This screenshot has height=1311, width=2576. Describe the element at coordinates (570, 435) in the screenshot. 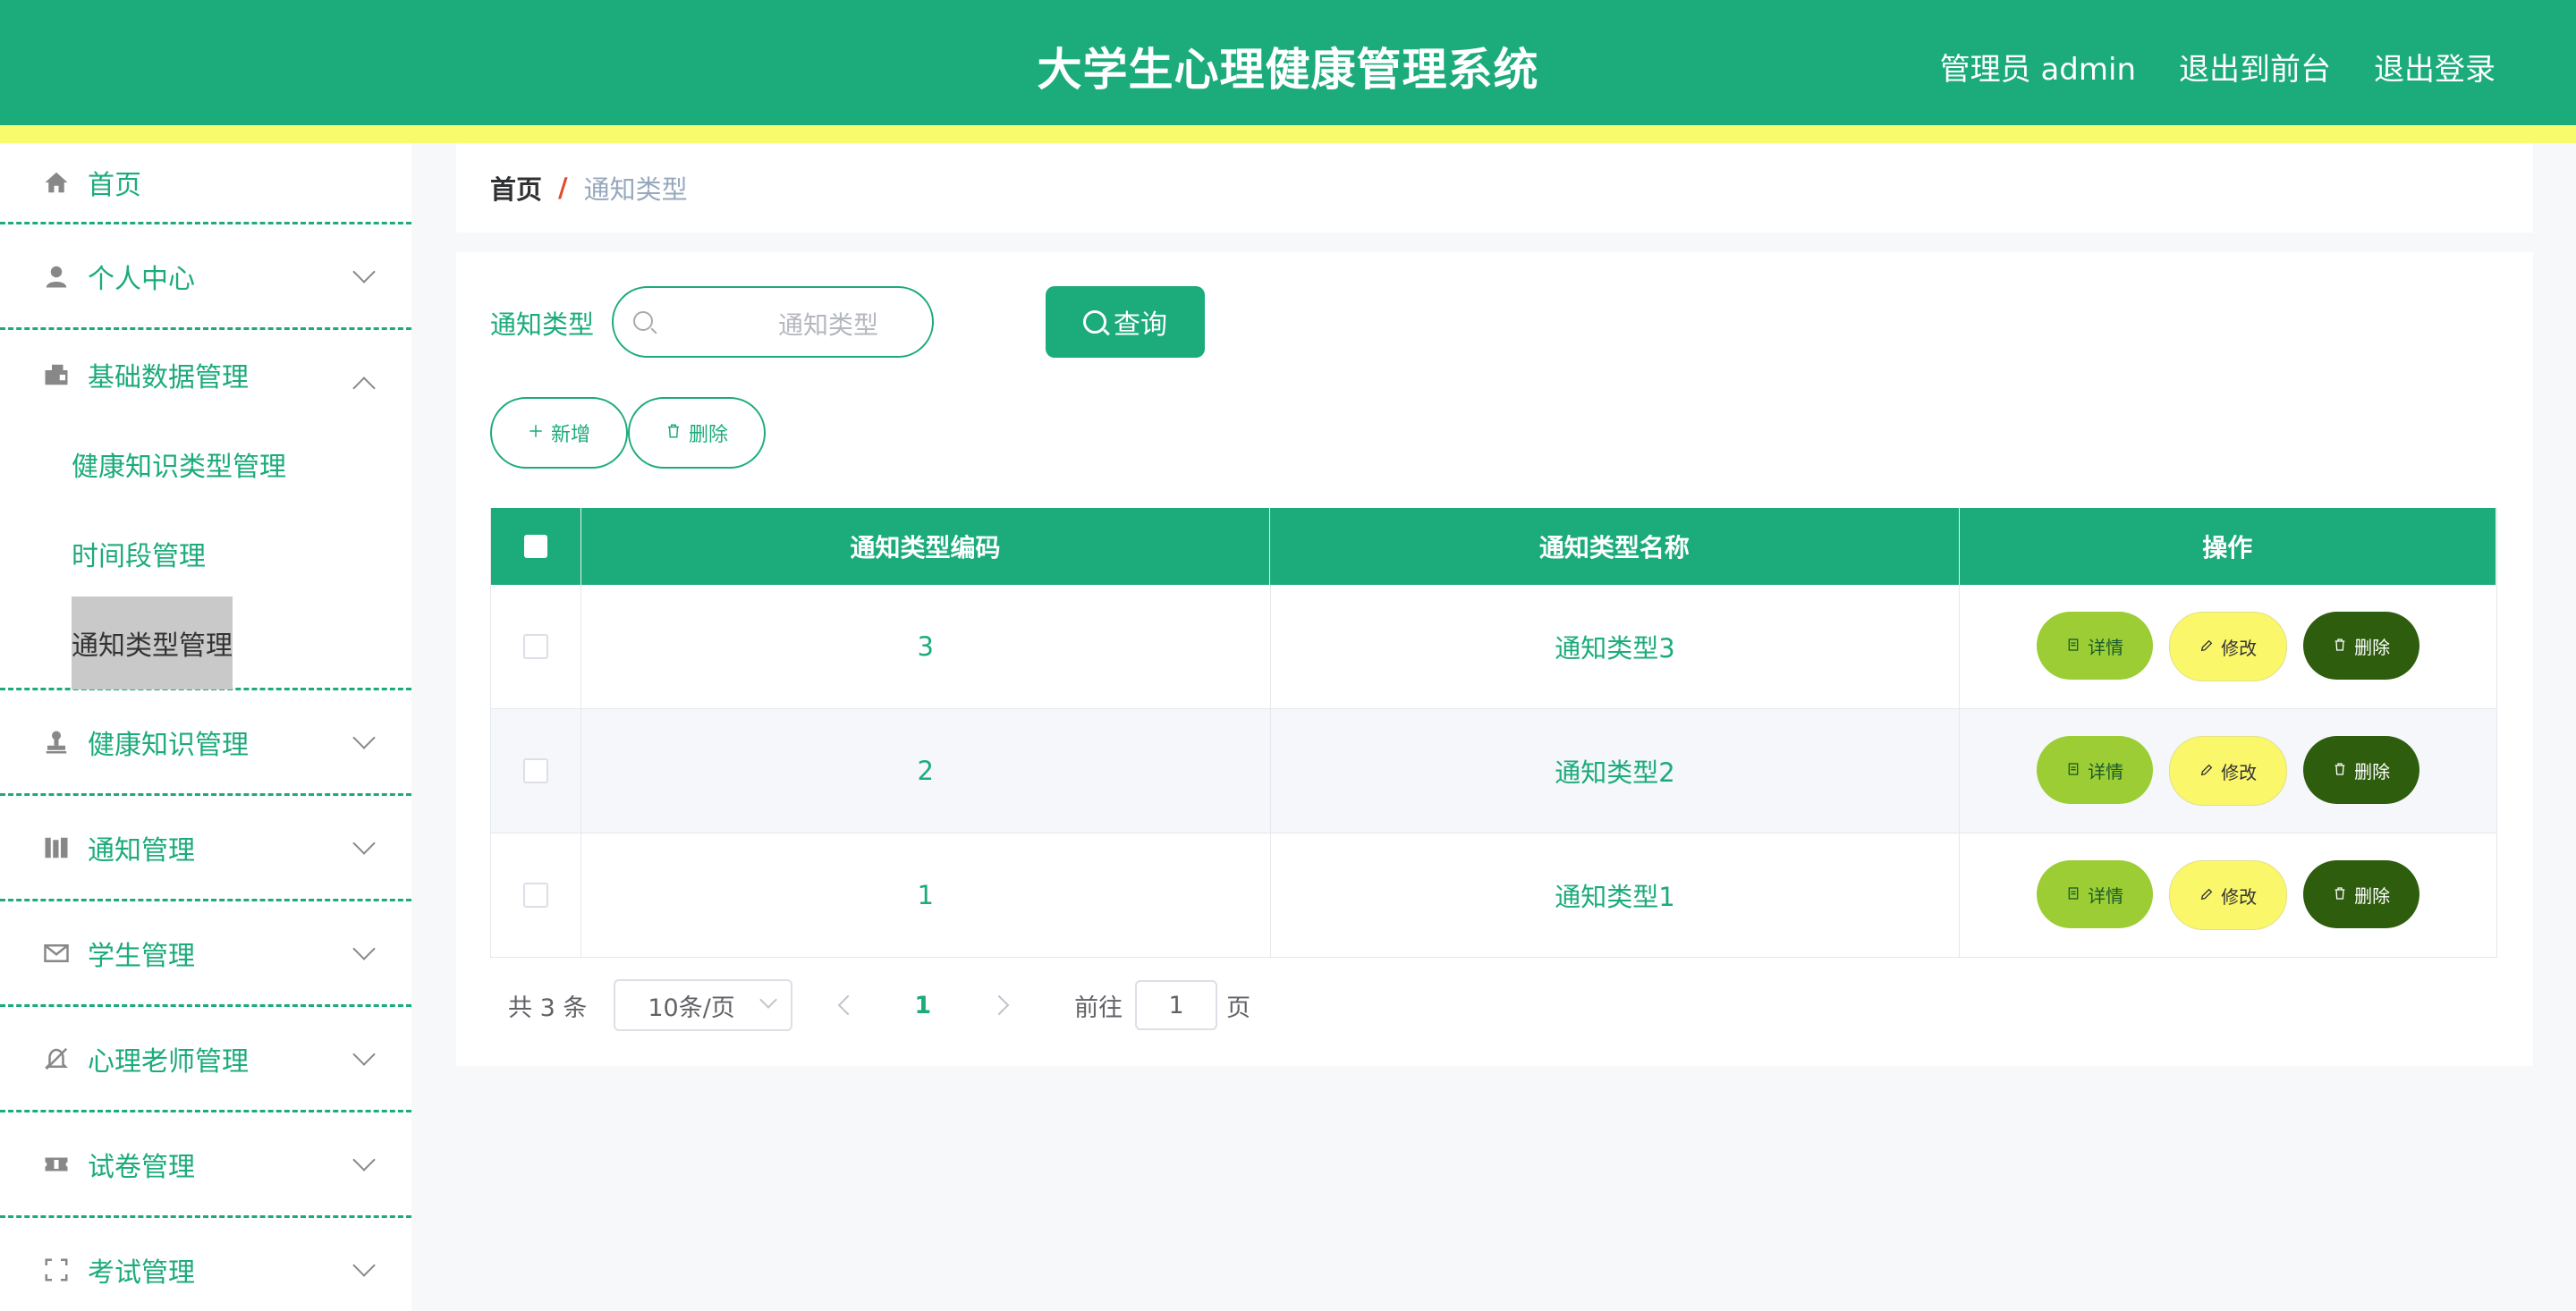

I see `add-button-label: 新增` at that location.